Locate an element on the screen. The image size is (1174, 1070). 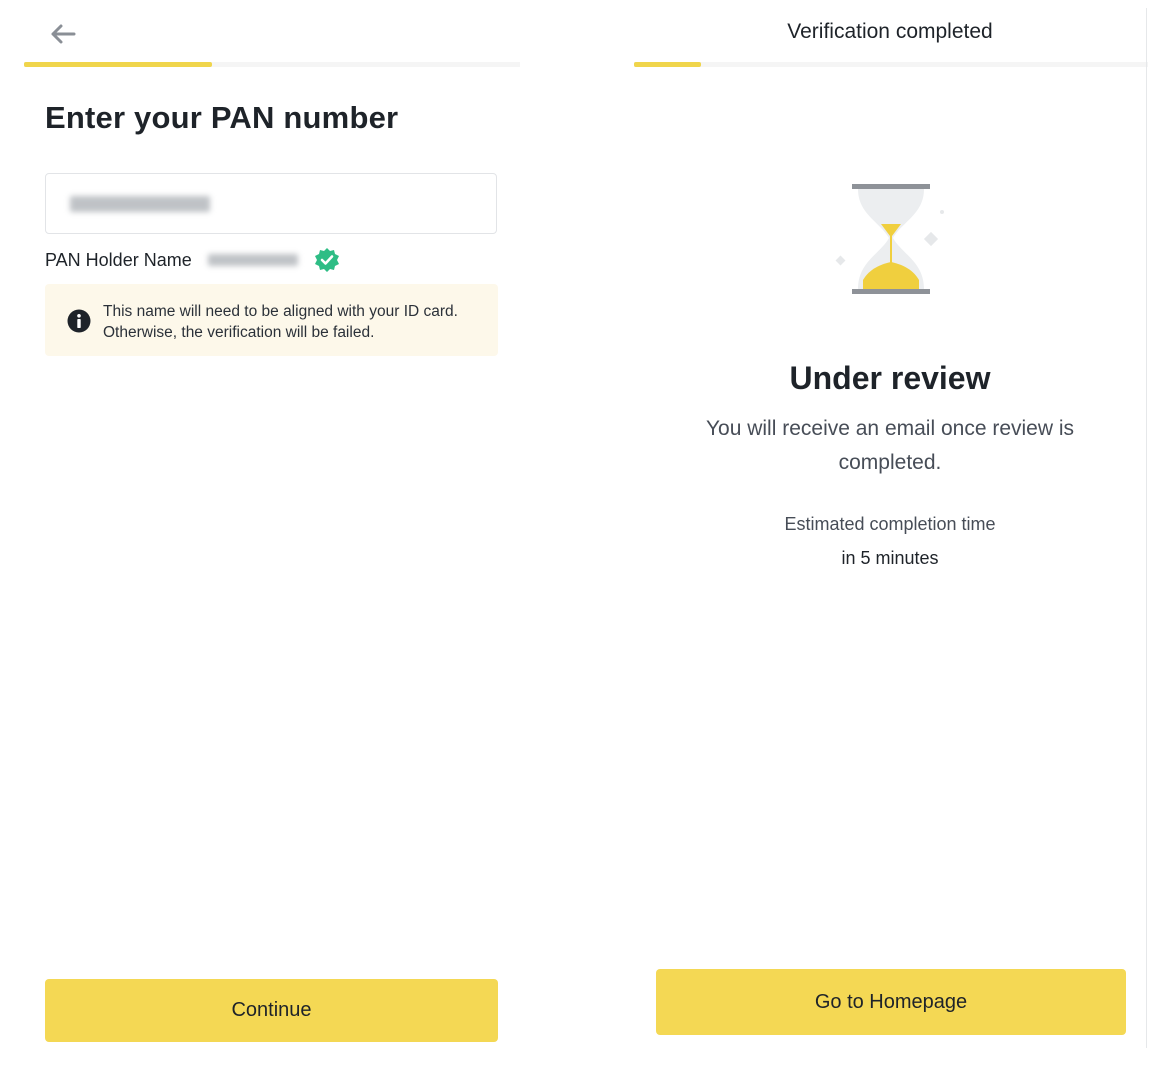
hourglass-icon is located at coordinates (890, 238).